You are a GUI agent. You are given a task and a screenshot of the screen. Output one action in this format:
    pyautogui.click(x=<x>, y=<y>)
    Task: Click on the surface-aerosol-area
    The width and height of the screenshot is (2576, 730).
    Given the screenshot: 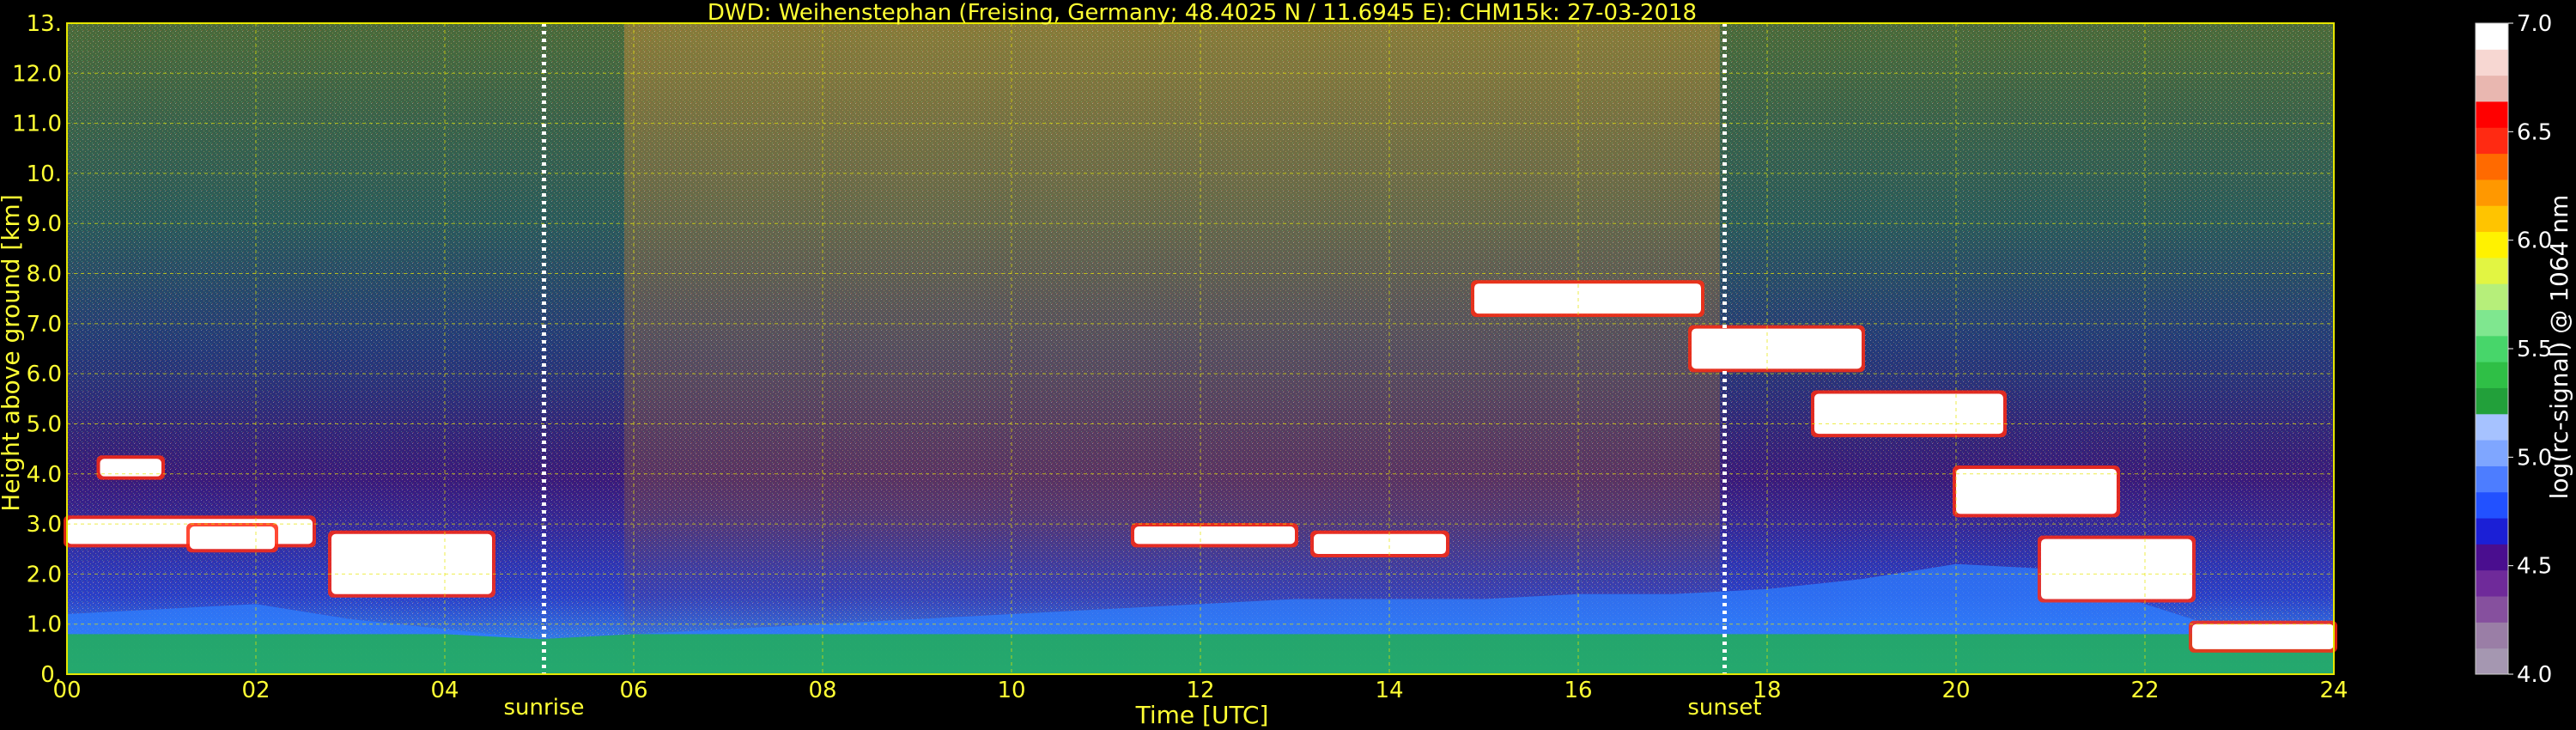 What is the action you would take?
    pyautogui.click(x=1200, y=654)
    